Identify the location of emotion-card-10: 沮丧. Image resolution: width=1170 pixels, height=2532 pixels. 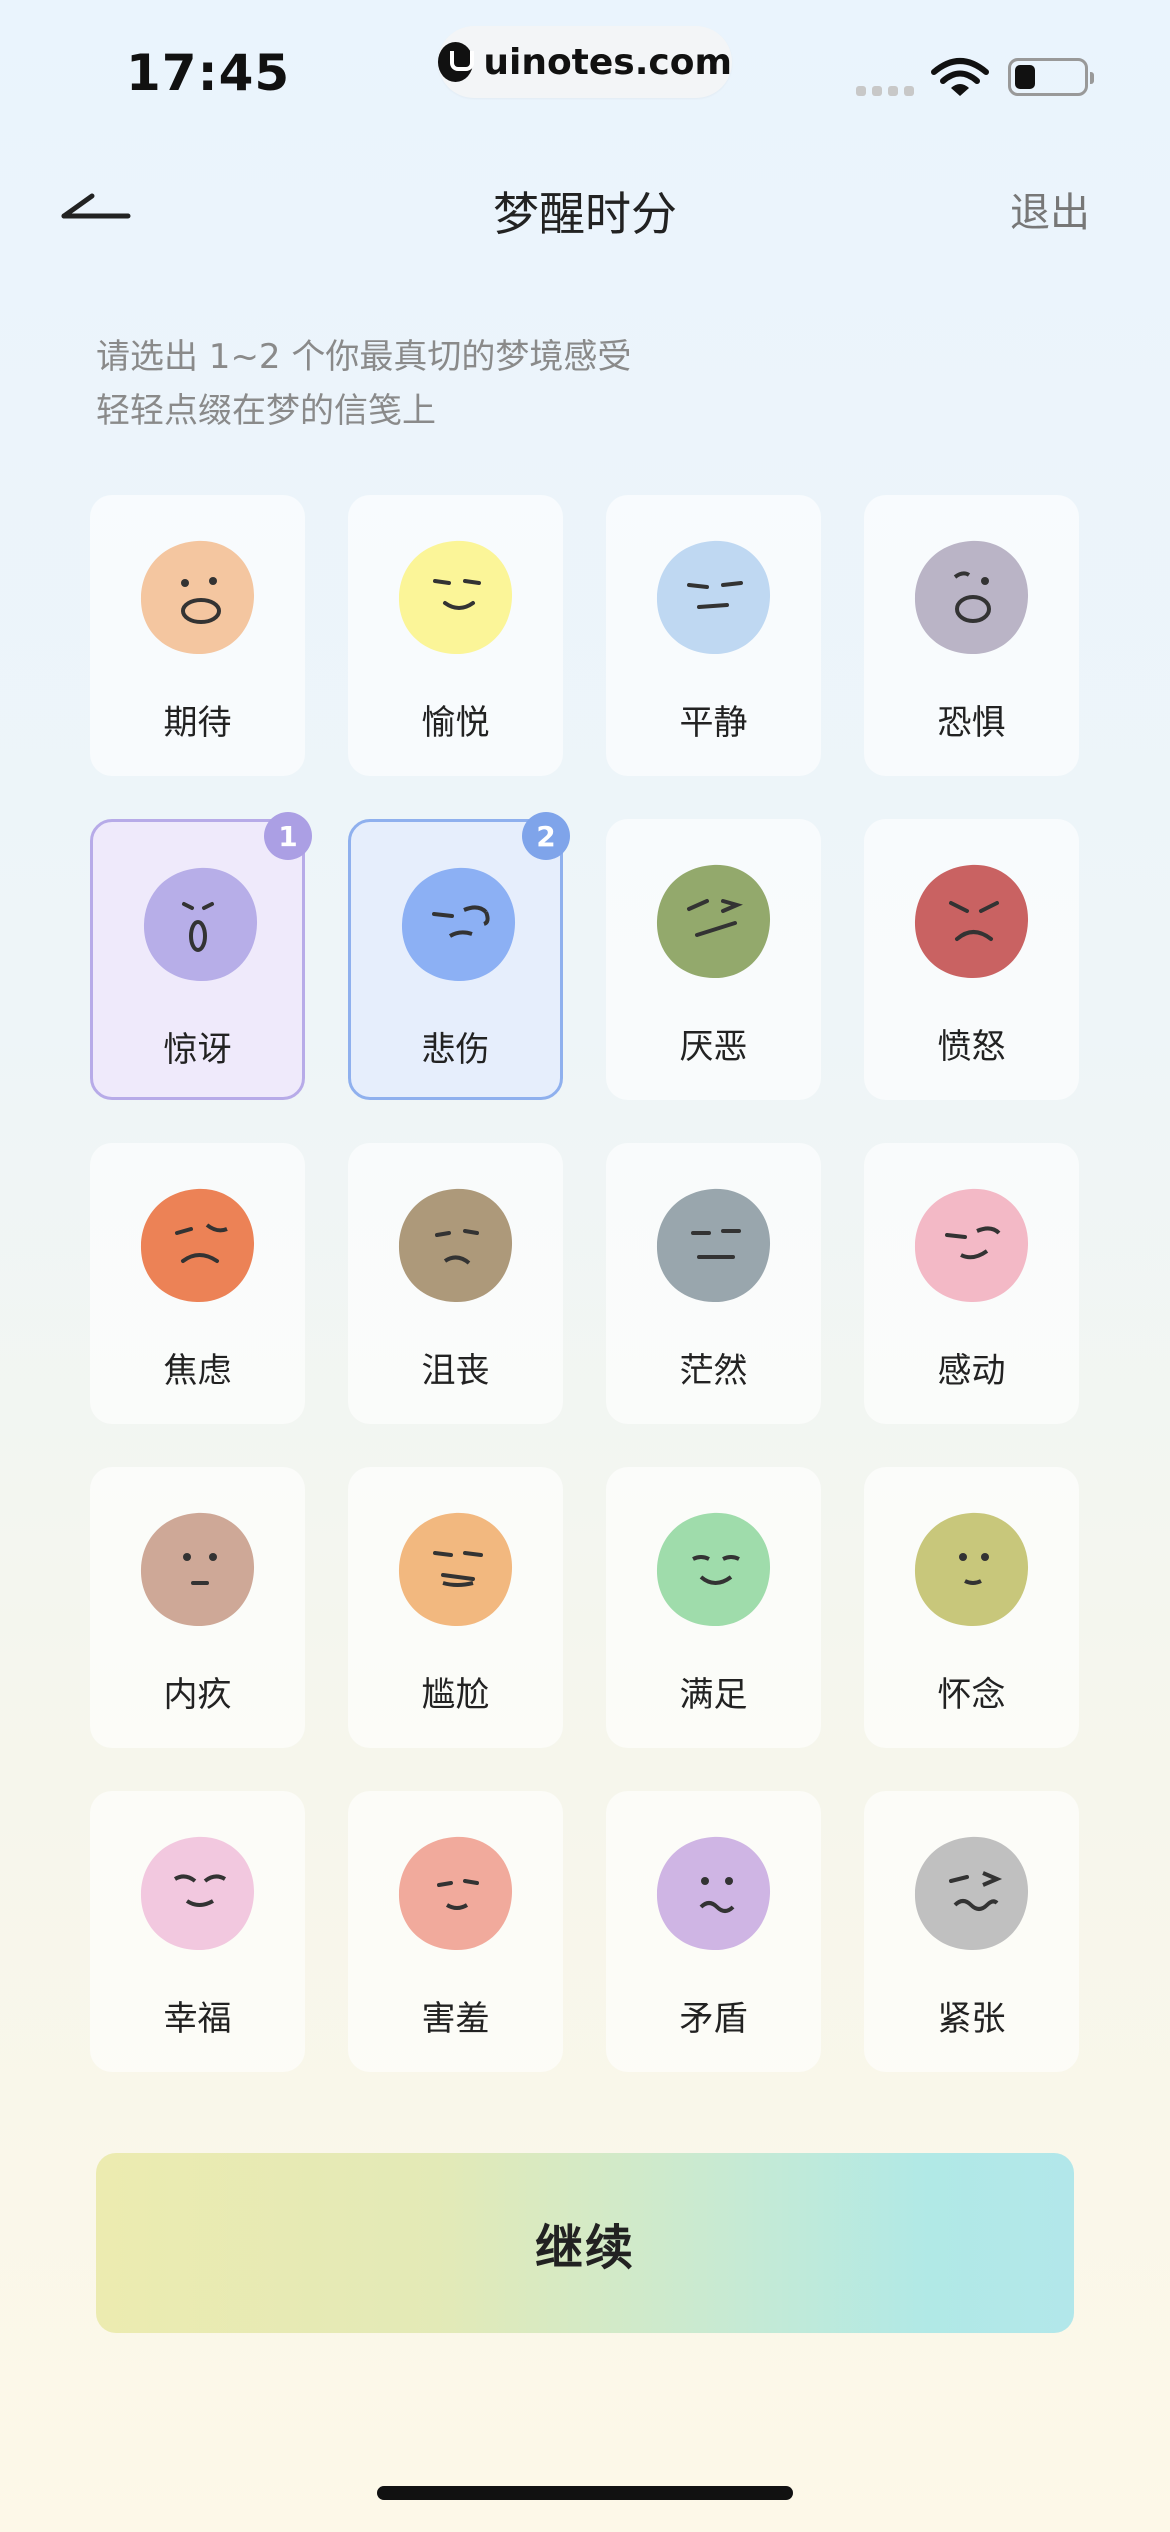
(455, 1283).